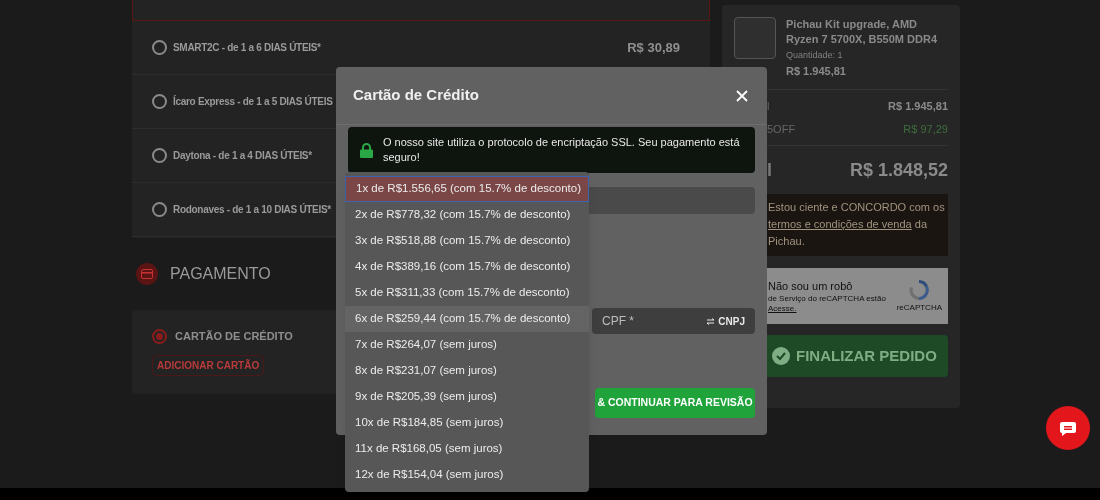  What do you see at coordinates (827, 299) in the screenshot?
I see `captcha-note: de Serviço do reCAPTCHA estão` at bounding box center [827, 299].